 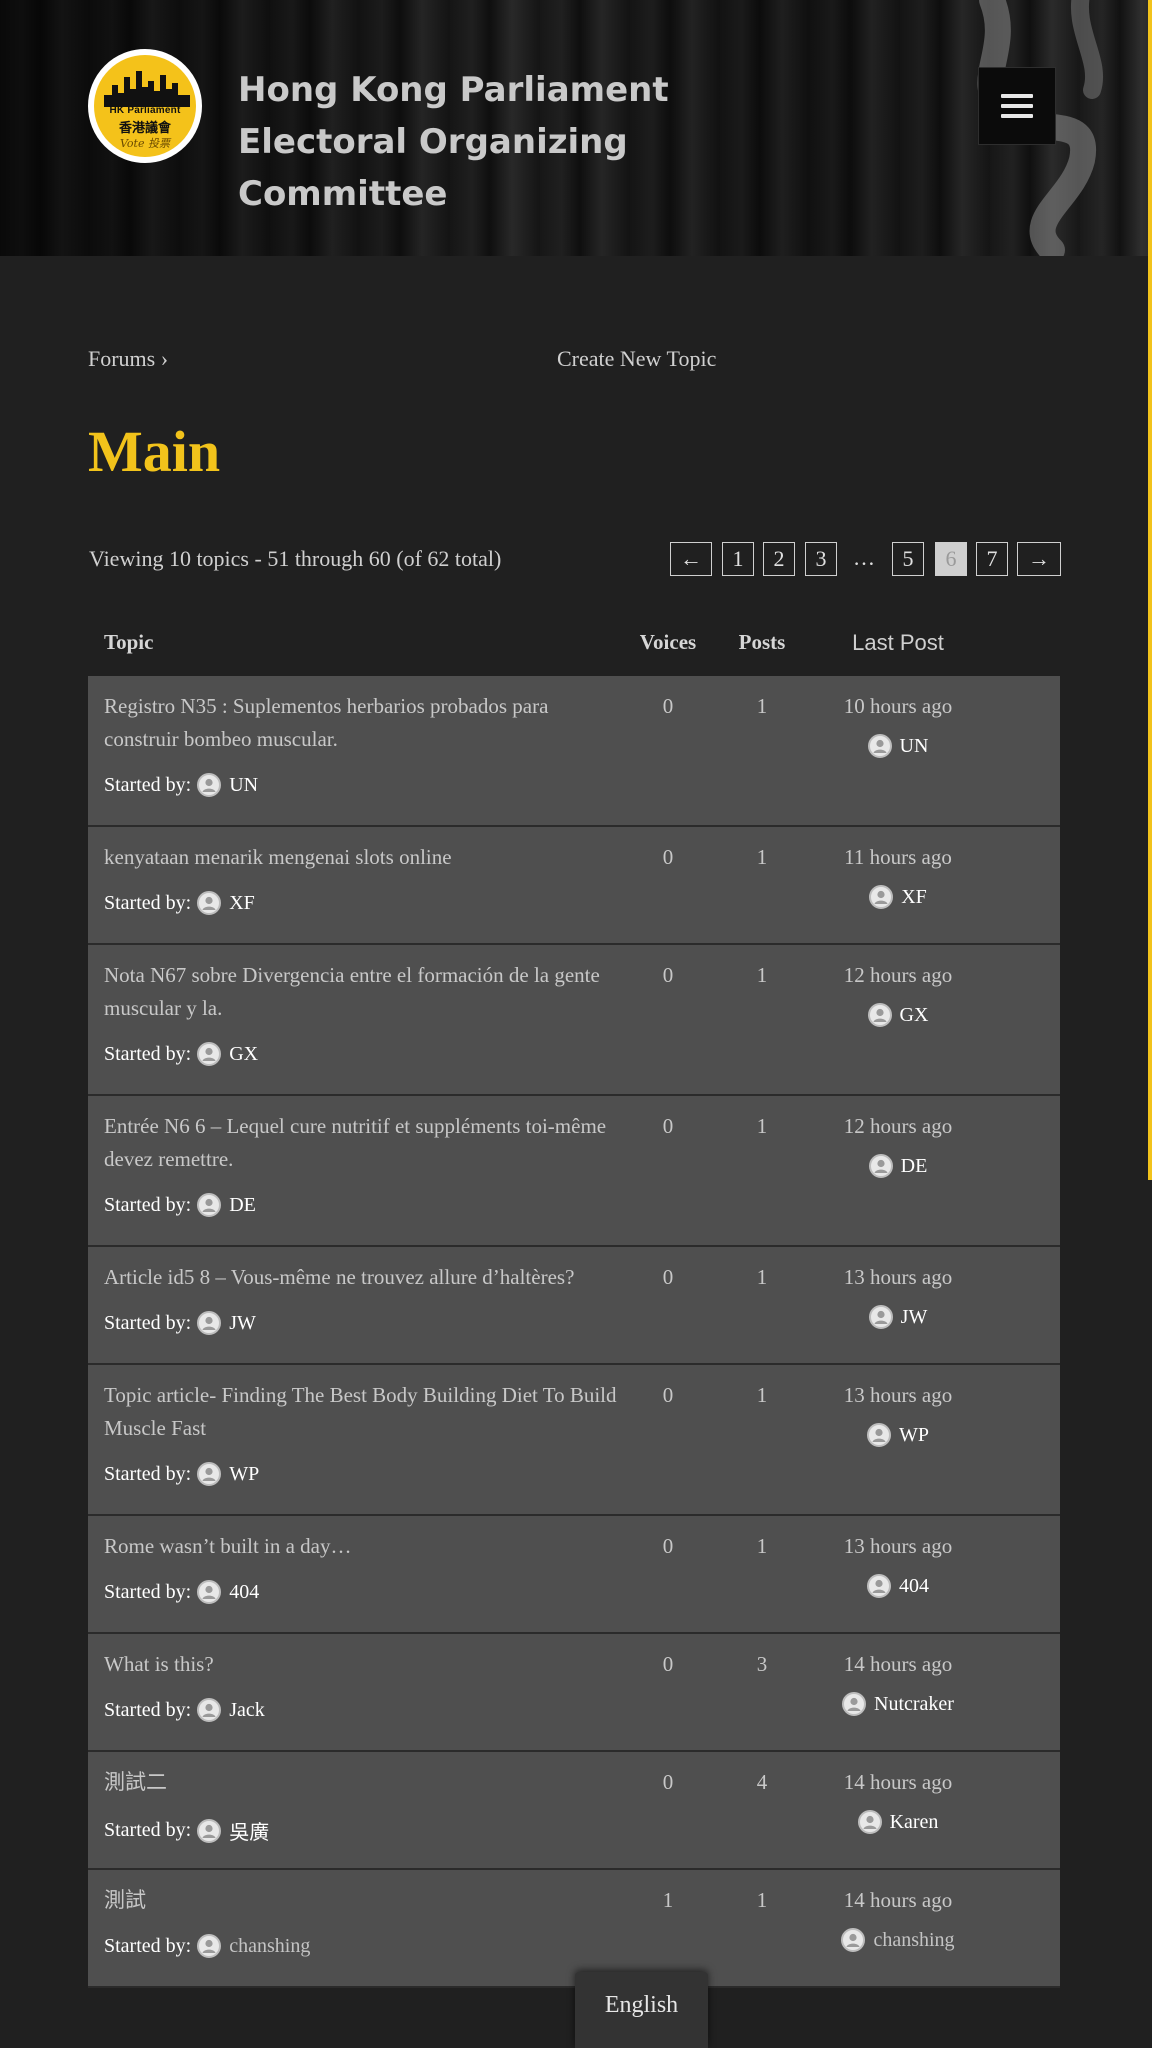 I want to click on topic-title-link: kenyataan menarik mengenai slots online, so click(x=364, y=857).